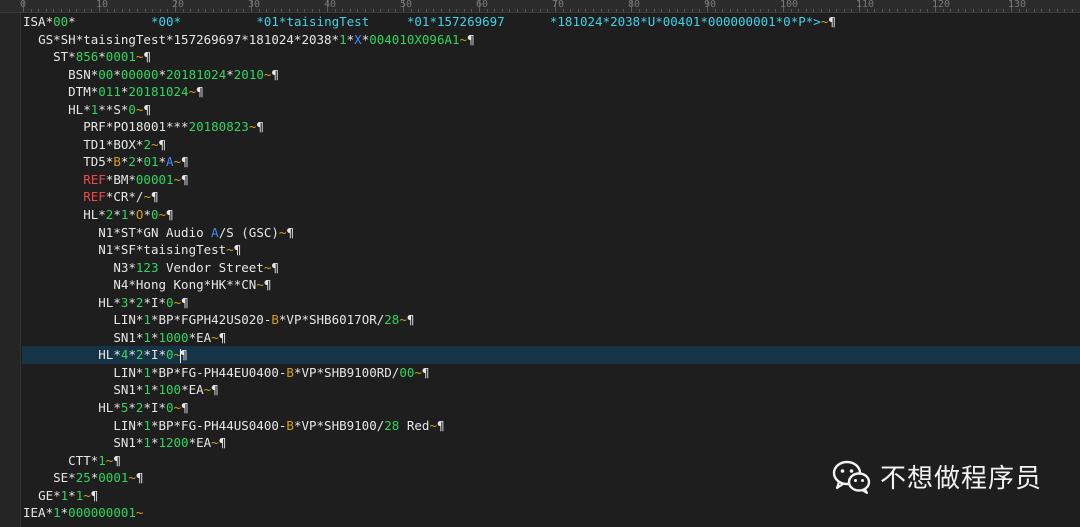 The height and width of the screenshot is (527, 1080). What do you see at coordinates (109, 21) in the screenshot?
I see `edi-token: *` at bounding box center [109, 21].